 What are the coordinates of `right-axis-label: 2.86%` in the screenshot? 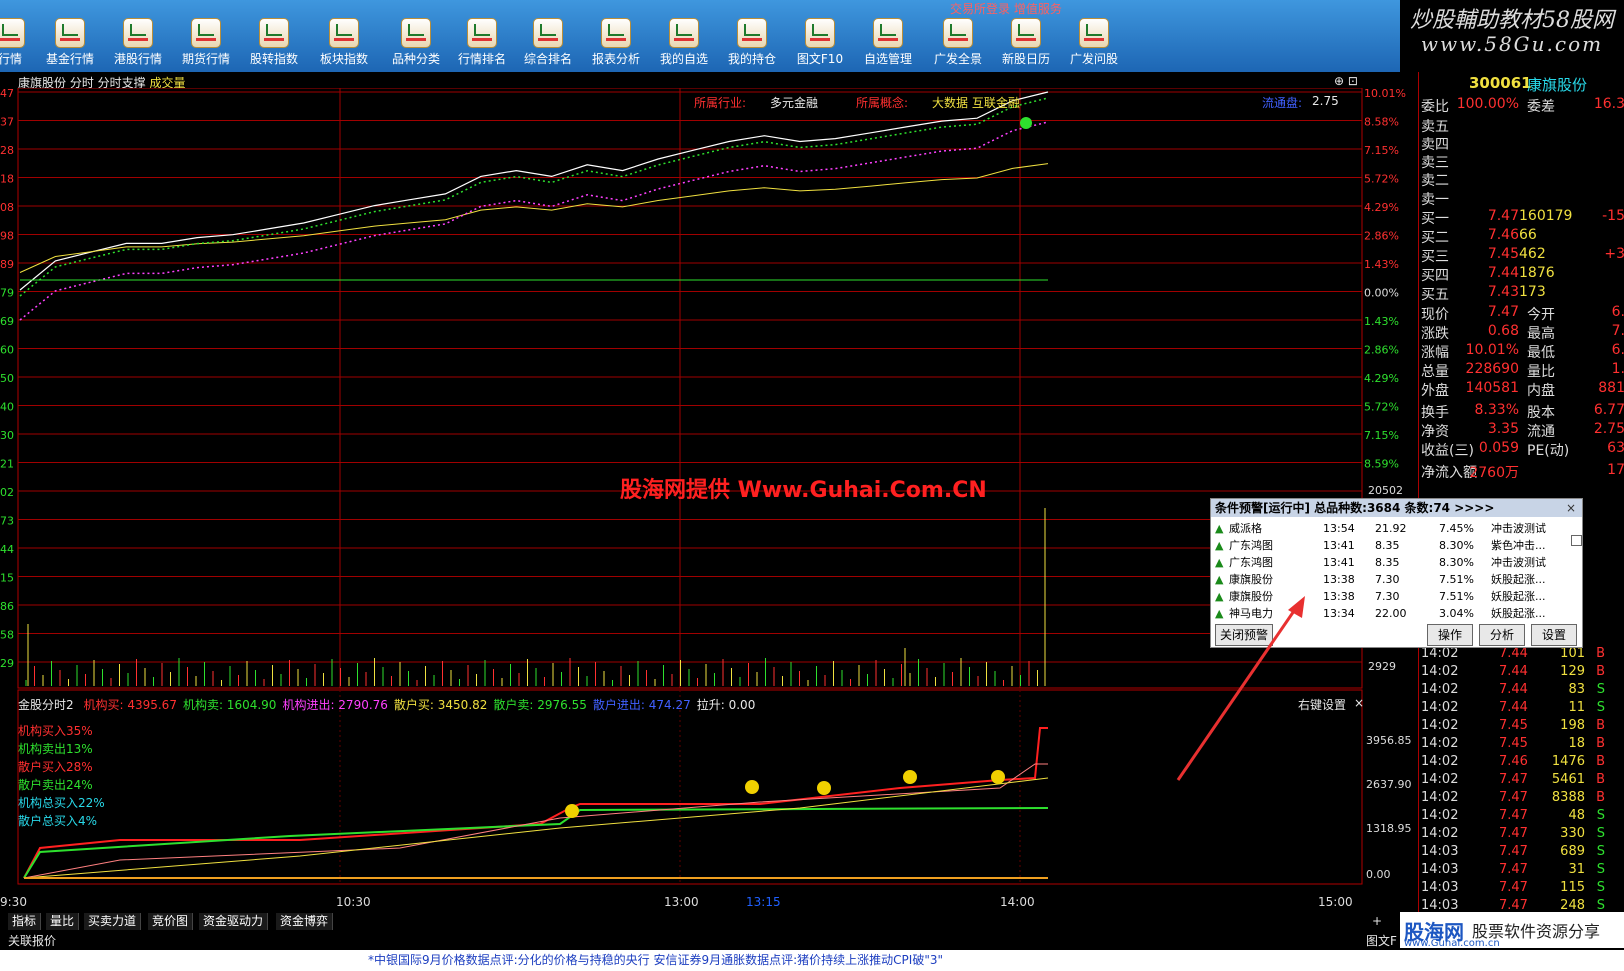 It's located at (1381, 236).